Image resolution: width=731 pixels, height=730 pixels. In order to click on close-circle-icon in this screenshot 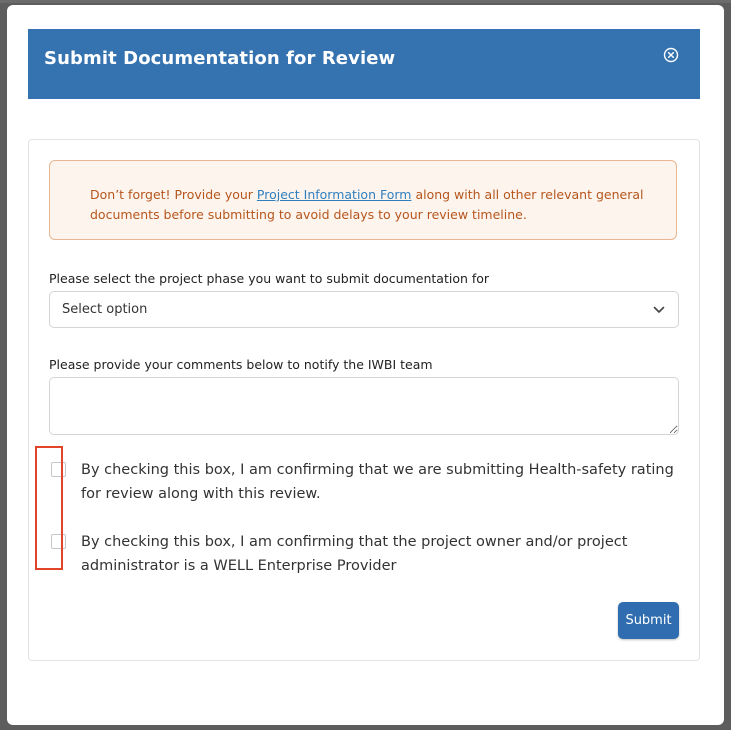, I will do `click(671, 55)`.